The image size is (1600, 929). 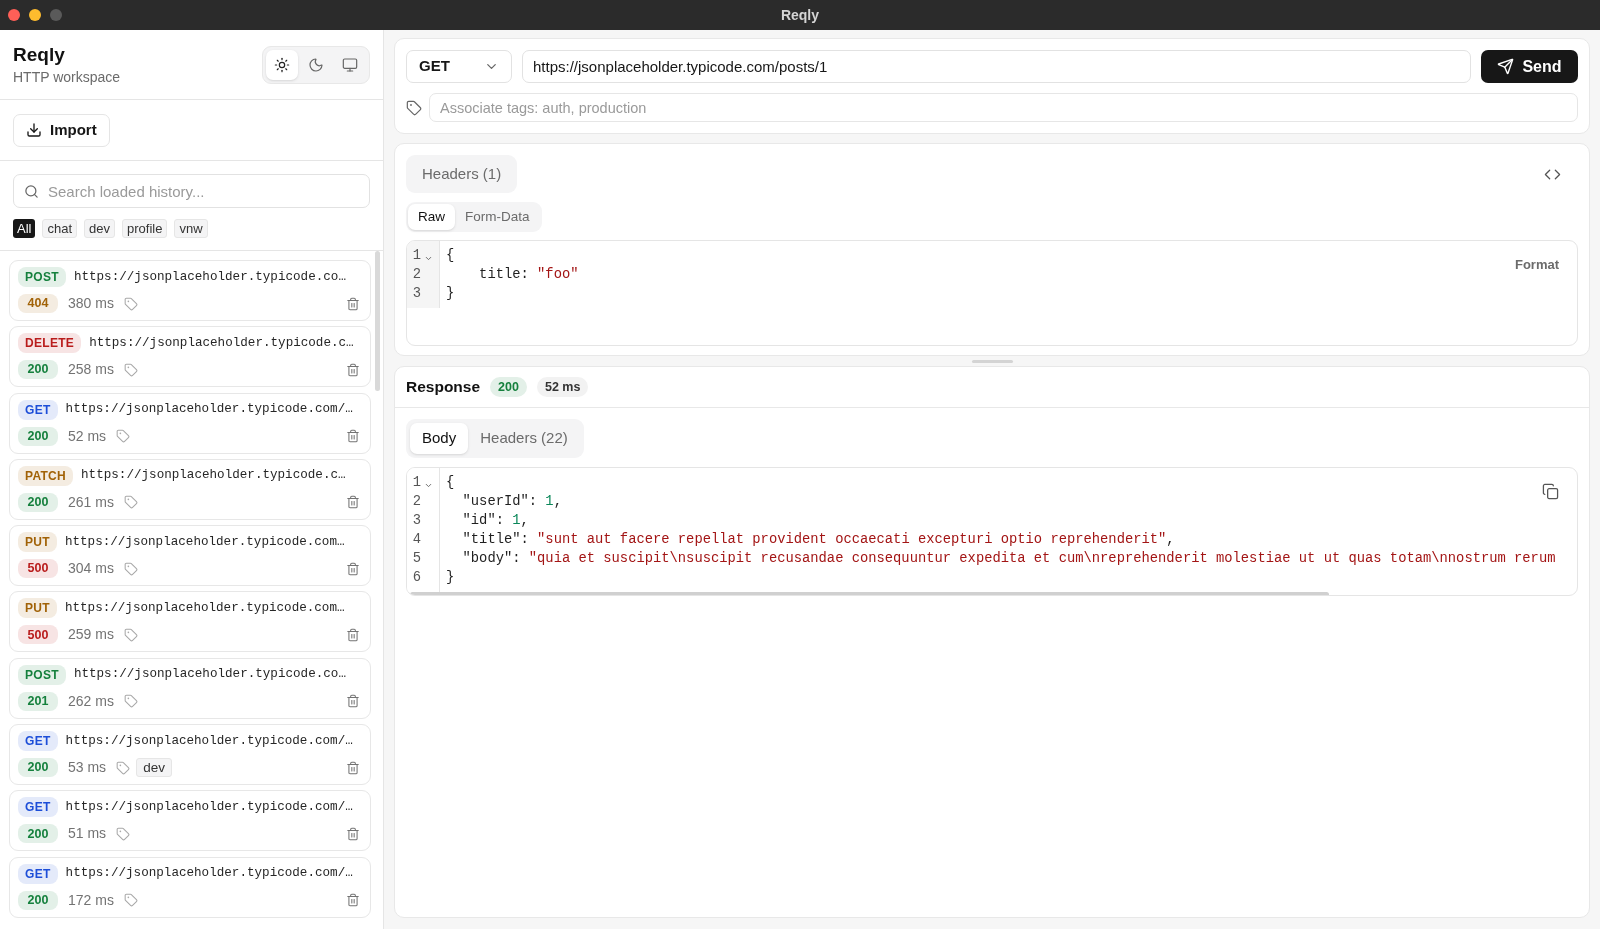 What do you see at coordinates (67, 77) in the screenshot?
I see `app-subtitle: HTTP workspace` at bounding box center [67, 77].